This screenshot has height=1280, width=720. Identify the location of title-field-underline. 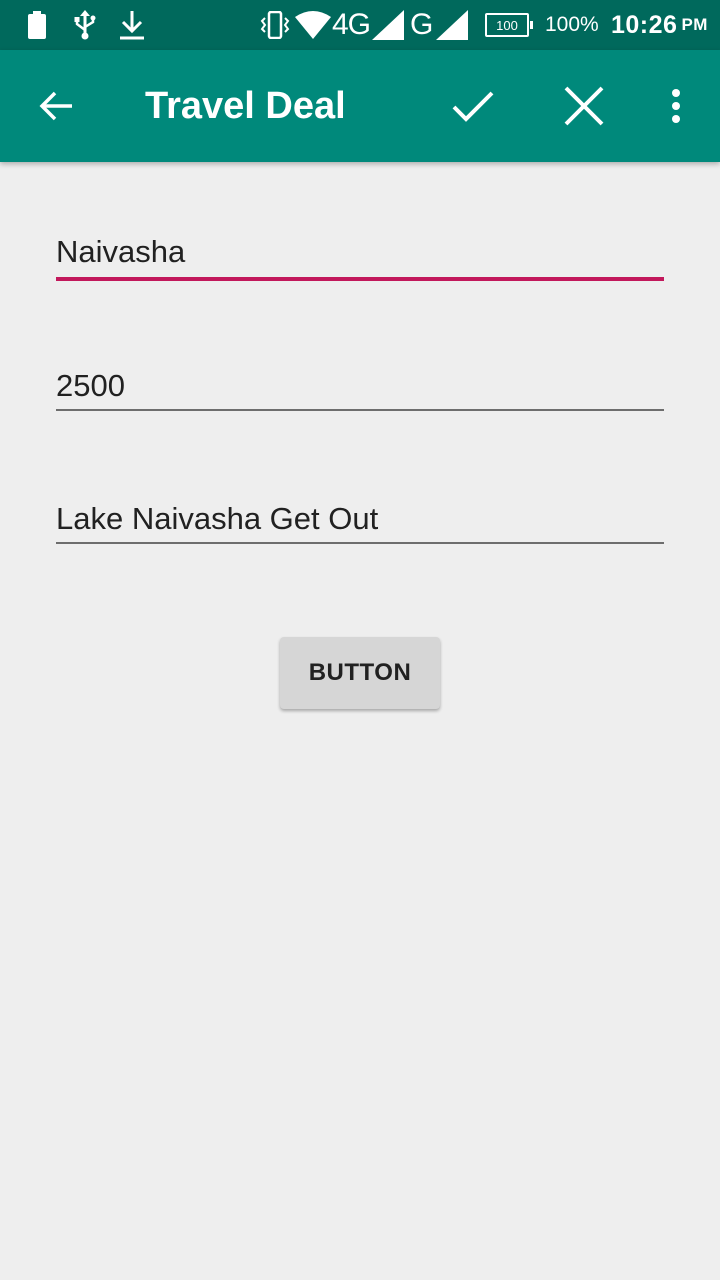
(360, 279).